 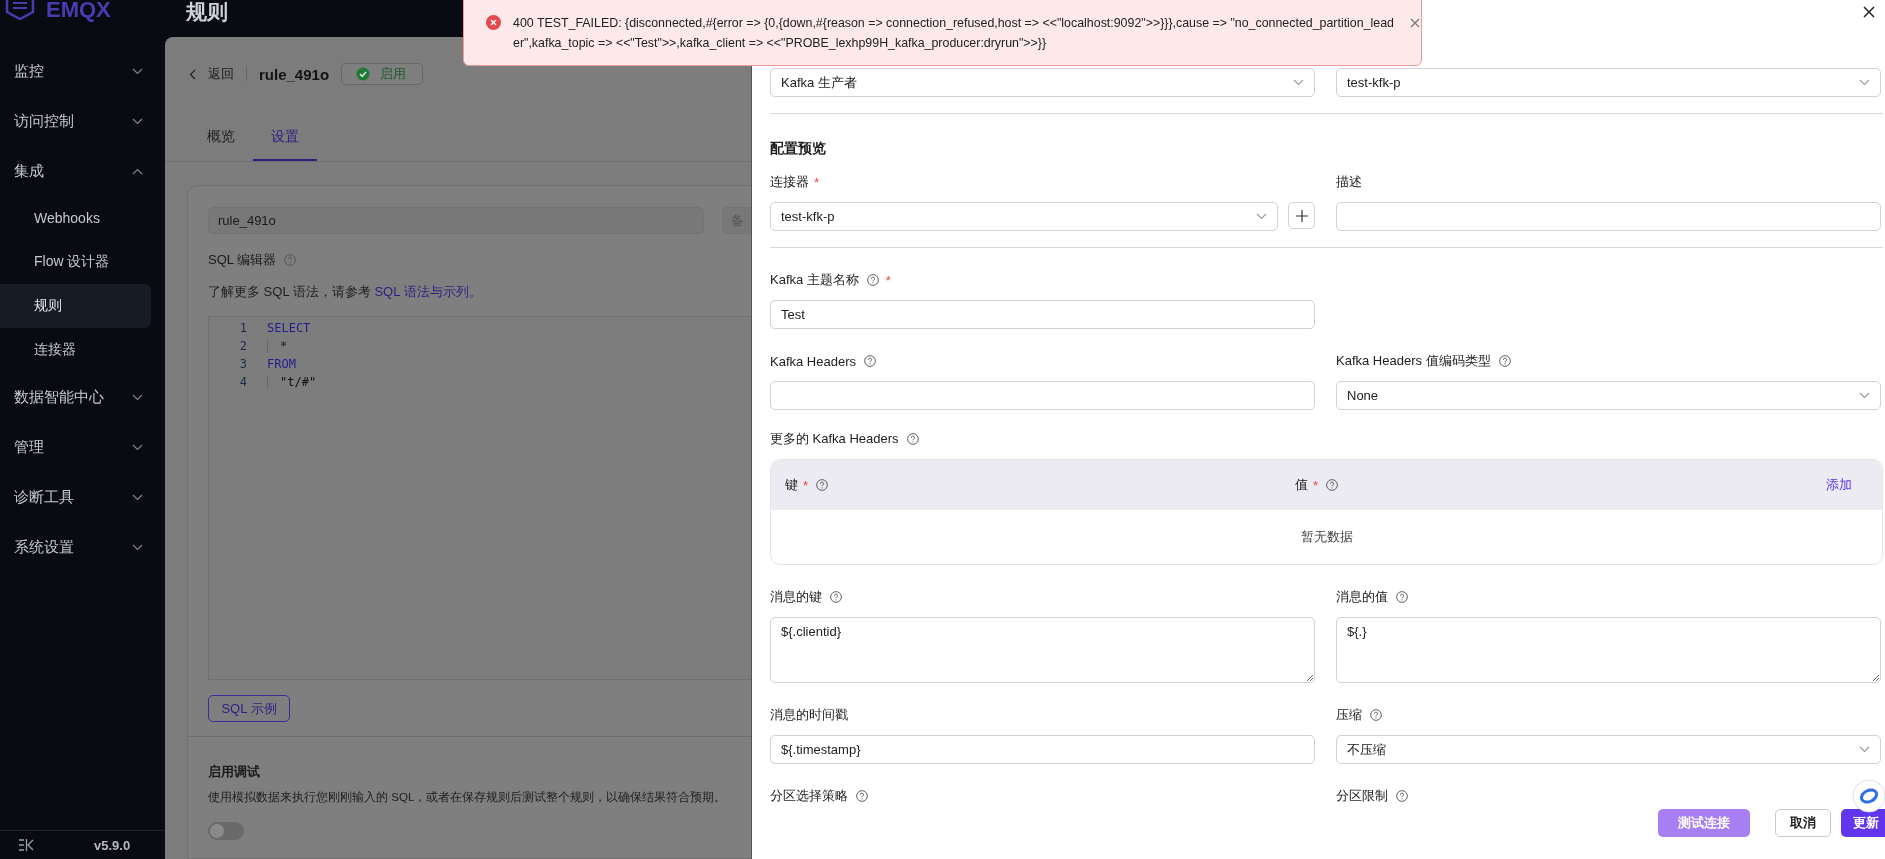 What do you see at coordinates (1413, 361) in the screenshot?
I see `field-label: Kafka Headers 值编码类型` at bounding box center [1413, 361].